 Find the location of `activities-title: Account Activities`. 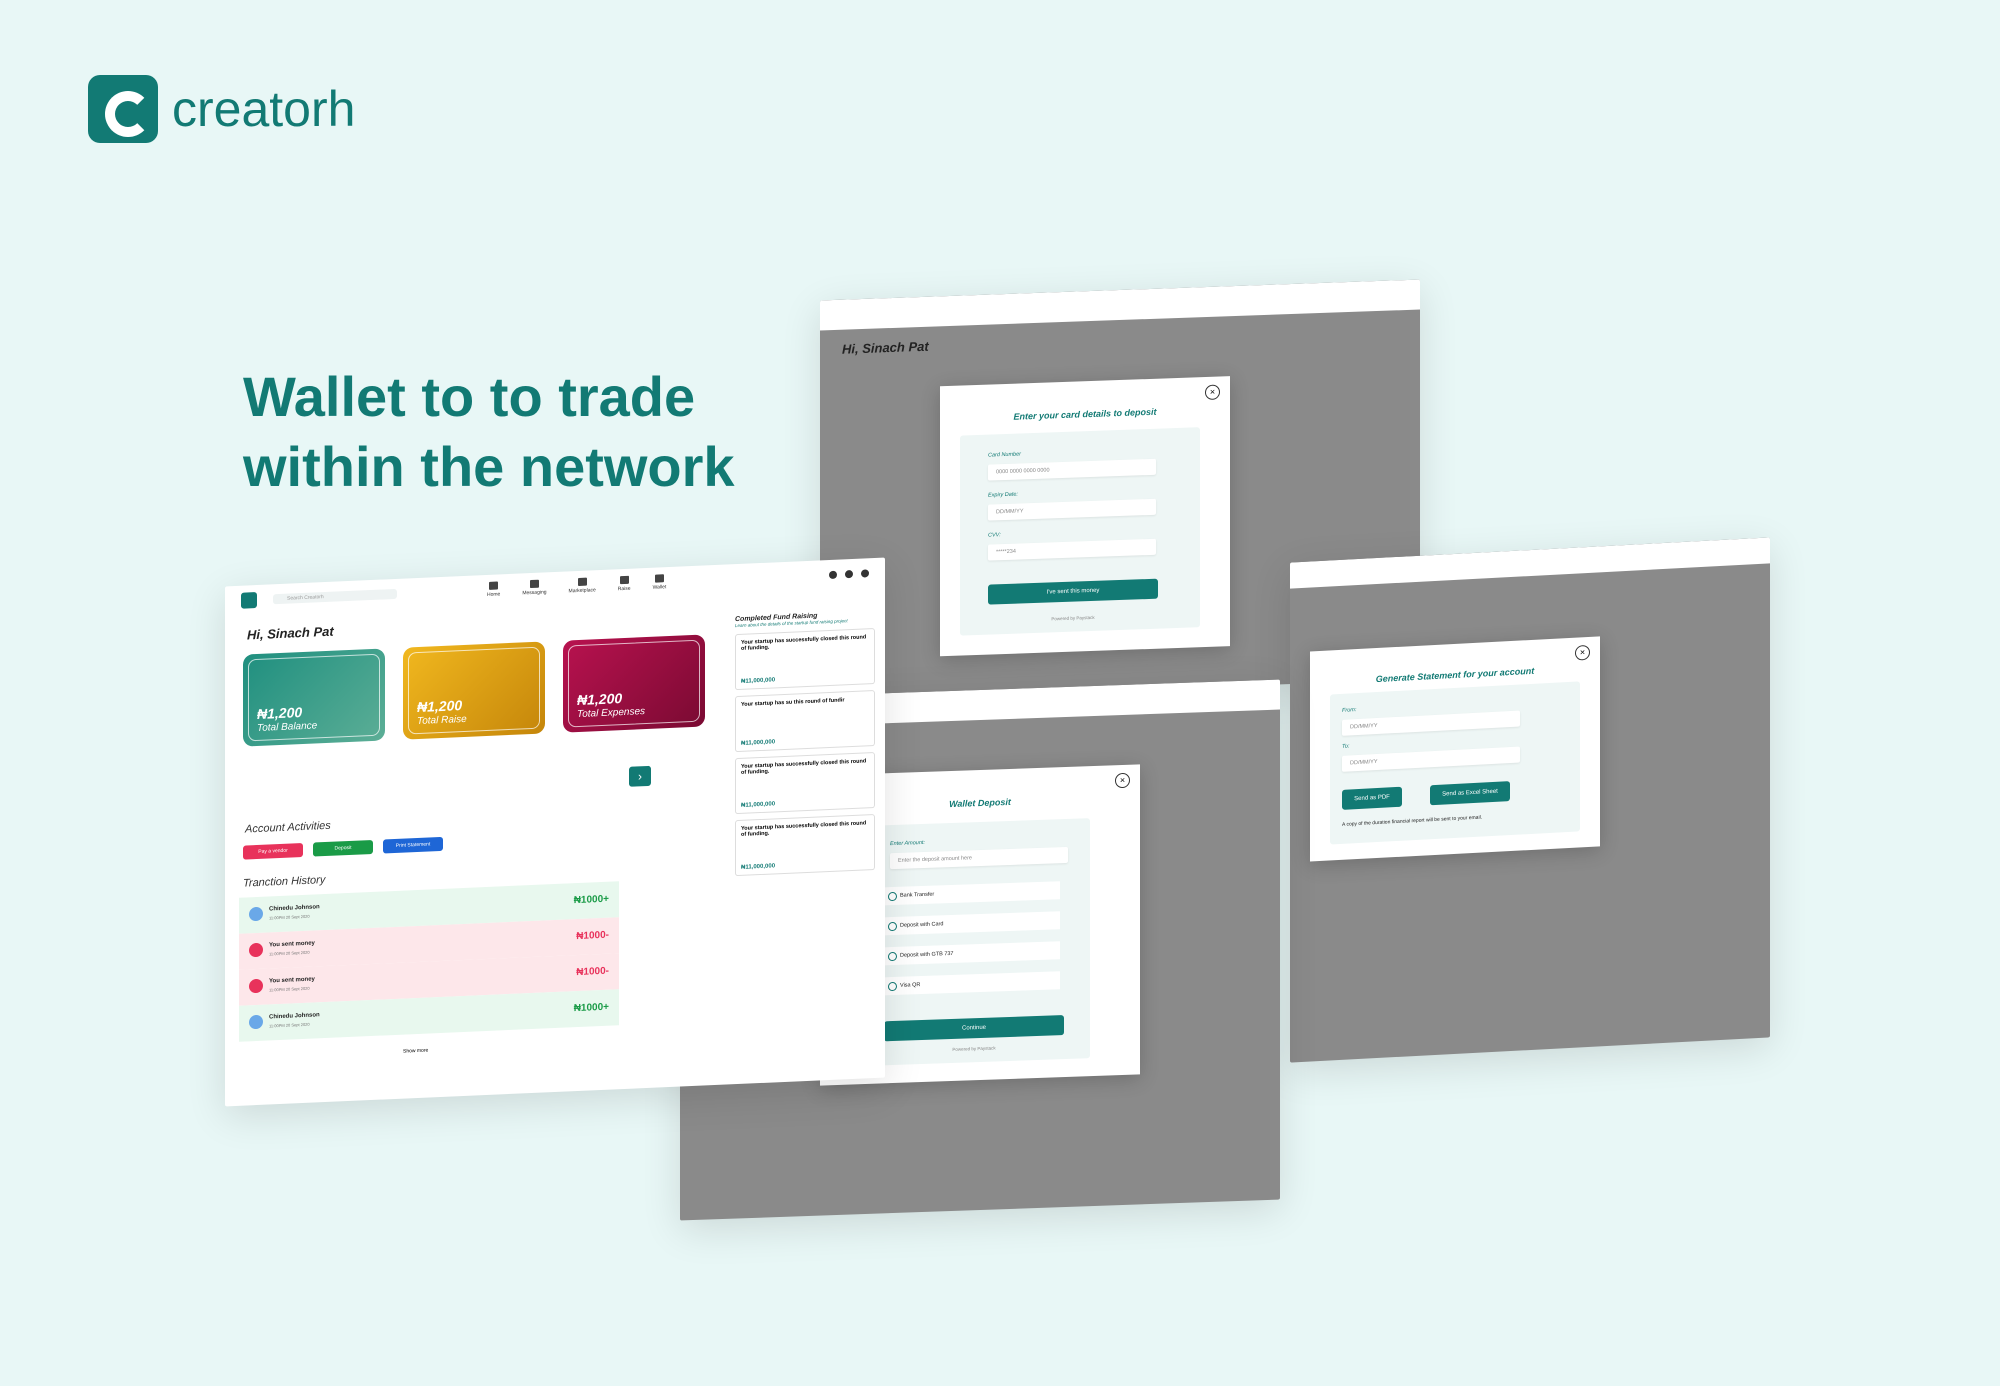

activities-title: Account Activities is located at coordinates (288, 827).